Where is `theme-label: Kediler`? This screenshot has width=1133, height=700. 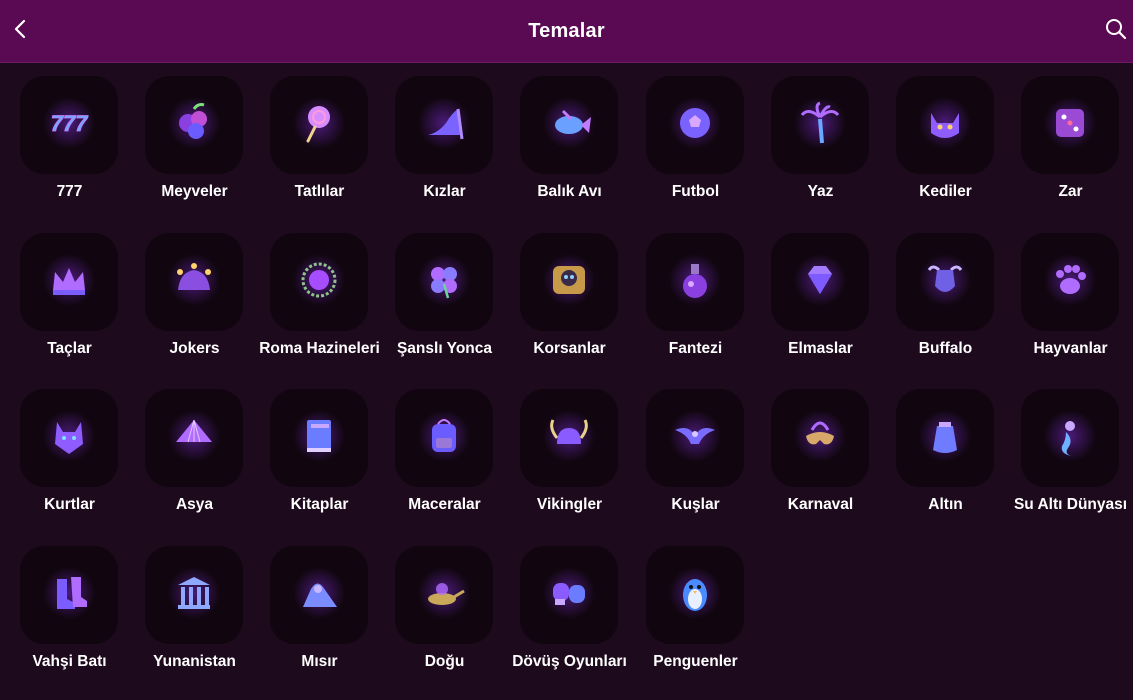 theme-label: Kediler is located at coordinates (945, 191).